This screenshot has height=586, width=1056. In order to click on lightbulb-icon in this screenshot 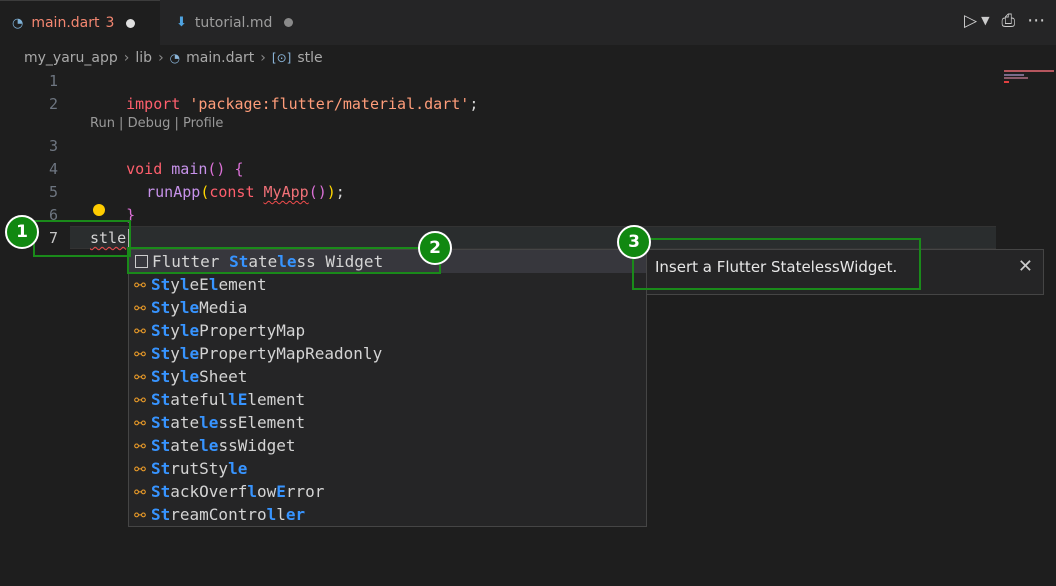, I will do `click(99, 210)`.